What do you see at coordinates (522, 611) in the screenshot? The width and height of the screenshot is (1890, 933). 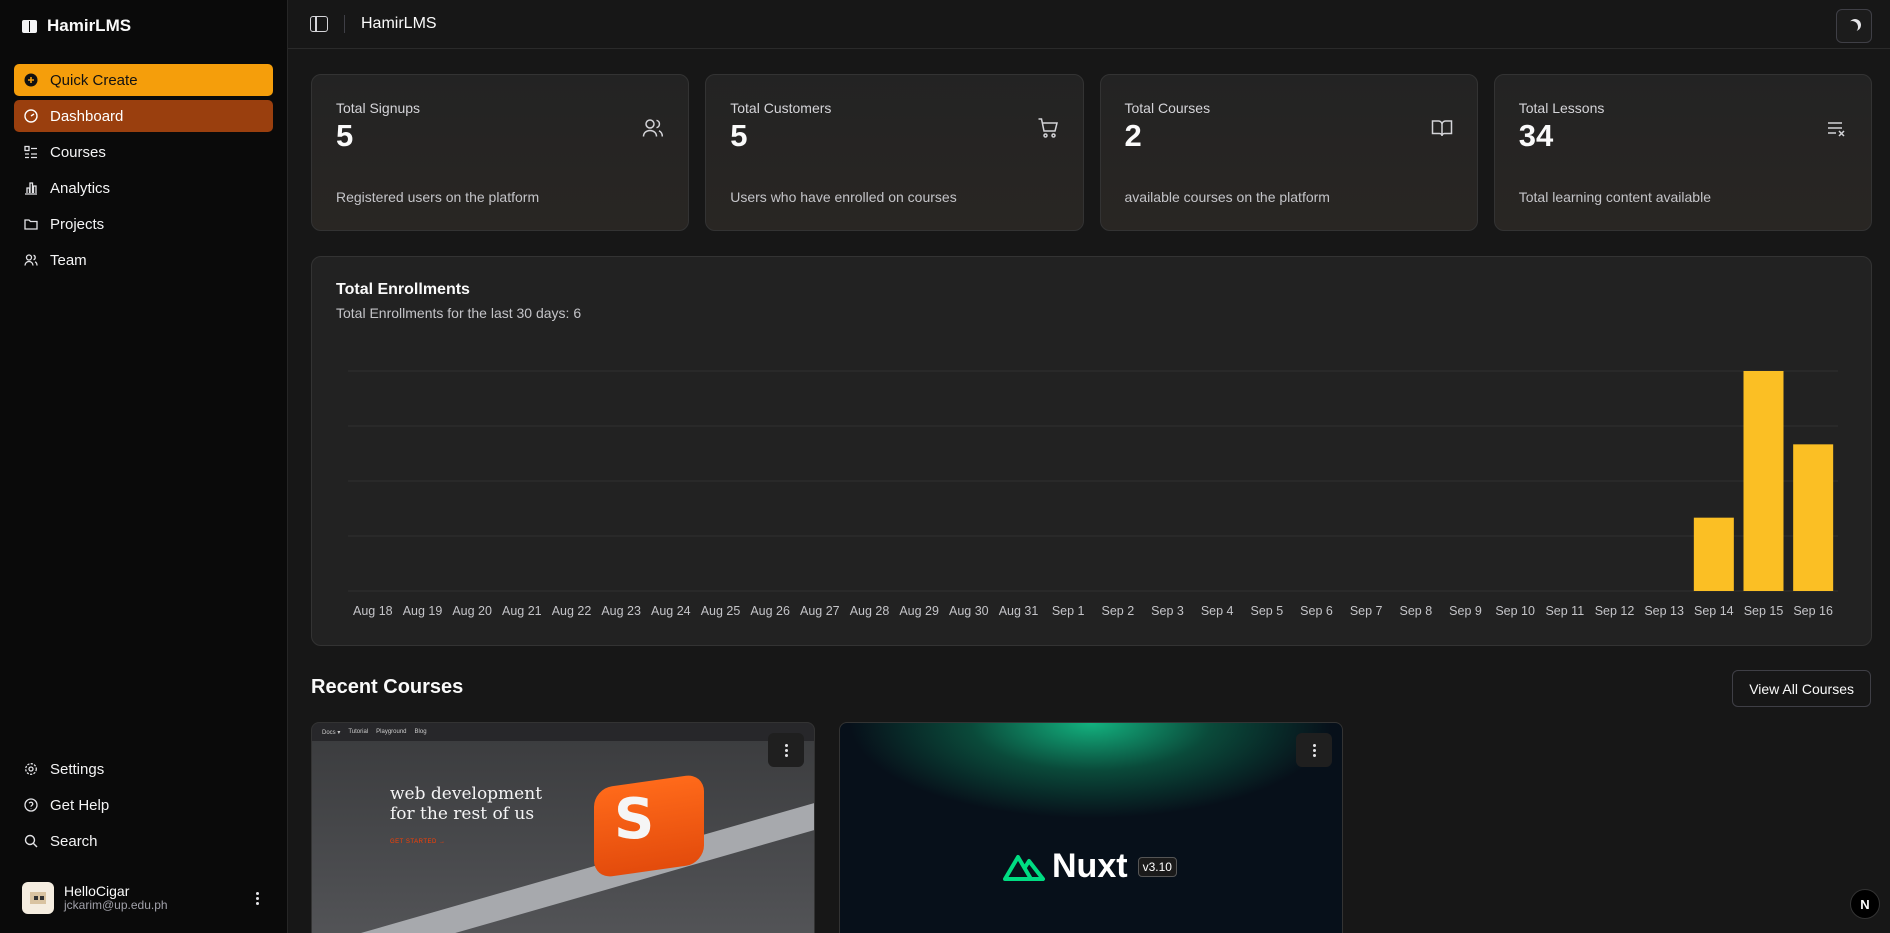 I see `x-tick-label: Aug 21` at bounding box center [522, 611].